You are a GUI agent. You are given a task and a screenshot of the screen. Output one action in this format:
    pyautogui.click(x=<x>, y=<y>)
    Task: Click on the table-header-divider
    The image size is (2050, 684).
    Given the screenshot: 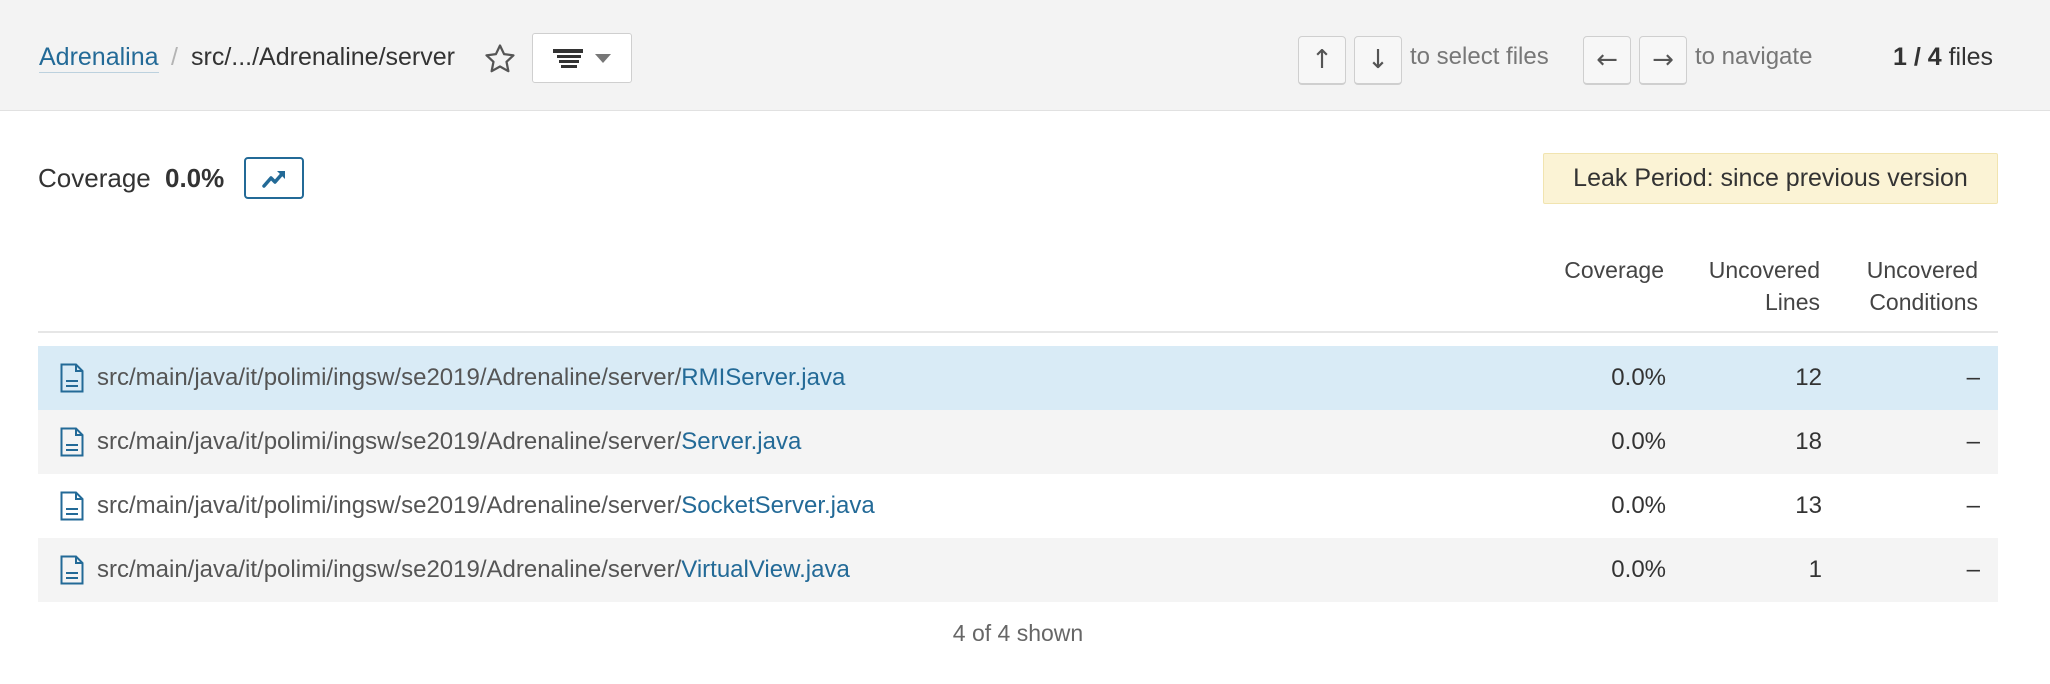 What is the action you would take?
    pyautogui.click(x=1018, y=332)
    